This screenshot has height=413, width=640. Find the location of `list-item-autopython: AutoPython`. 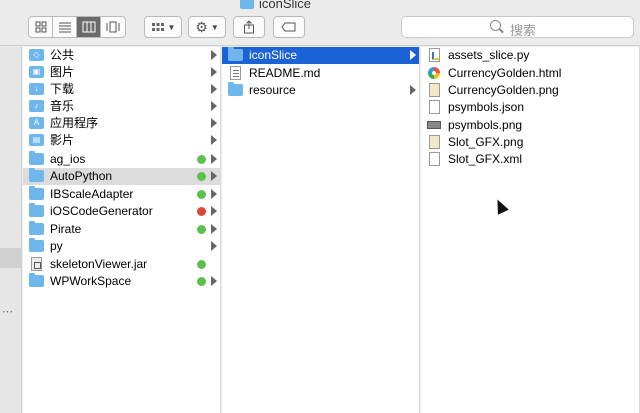

list-item-autopython: AutoPython is located at coordinates (121, 176).